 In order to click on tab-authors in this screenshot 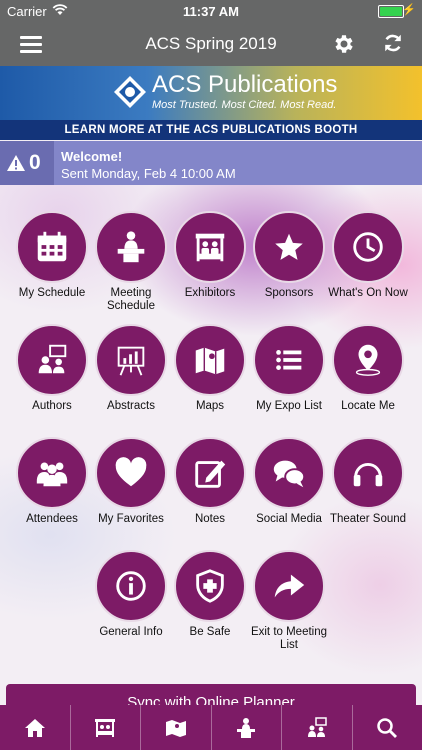, I will do `click(317, 727)`.